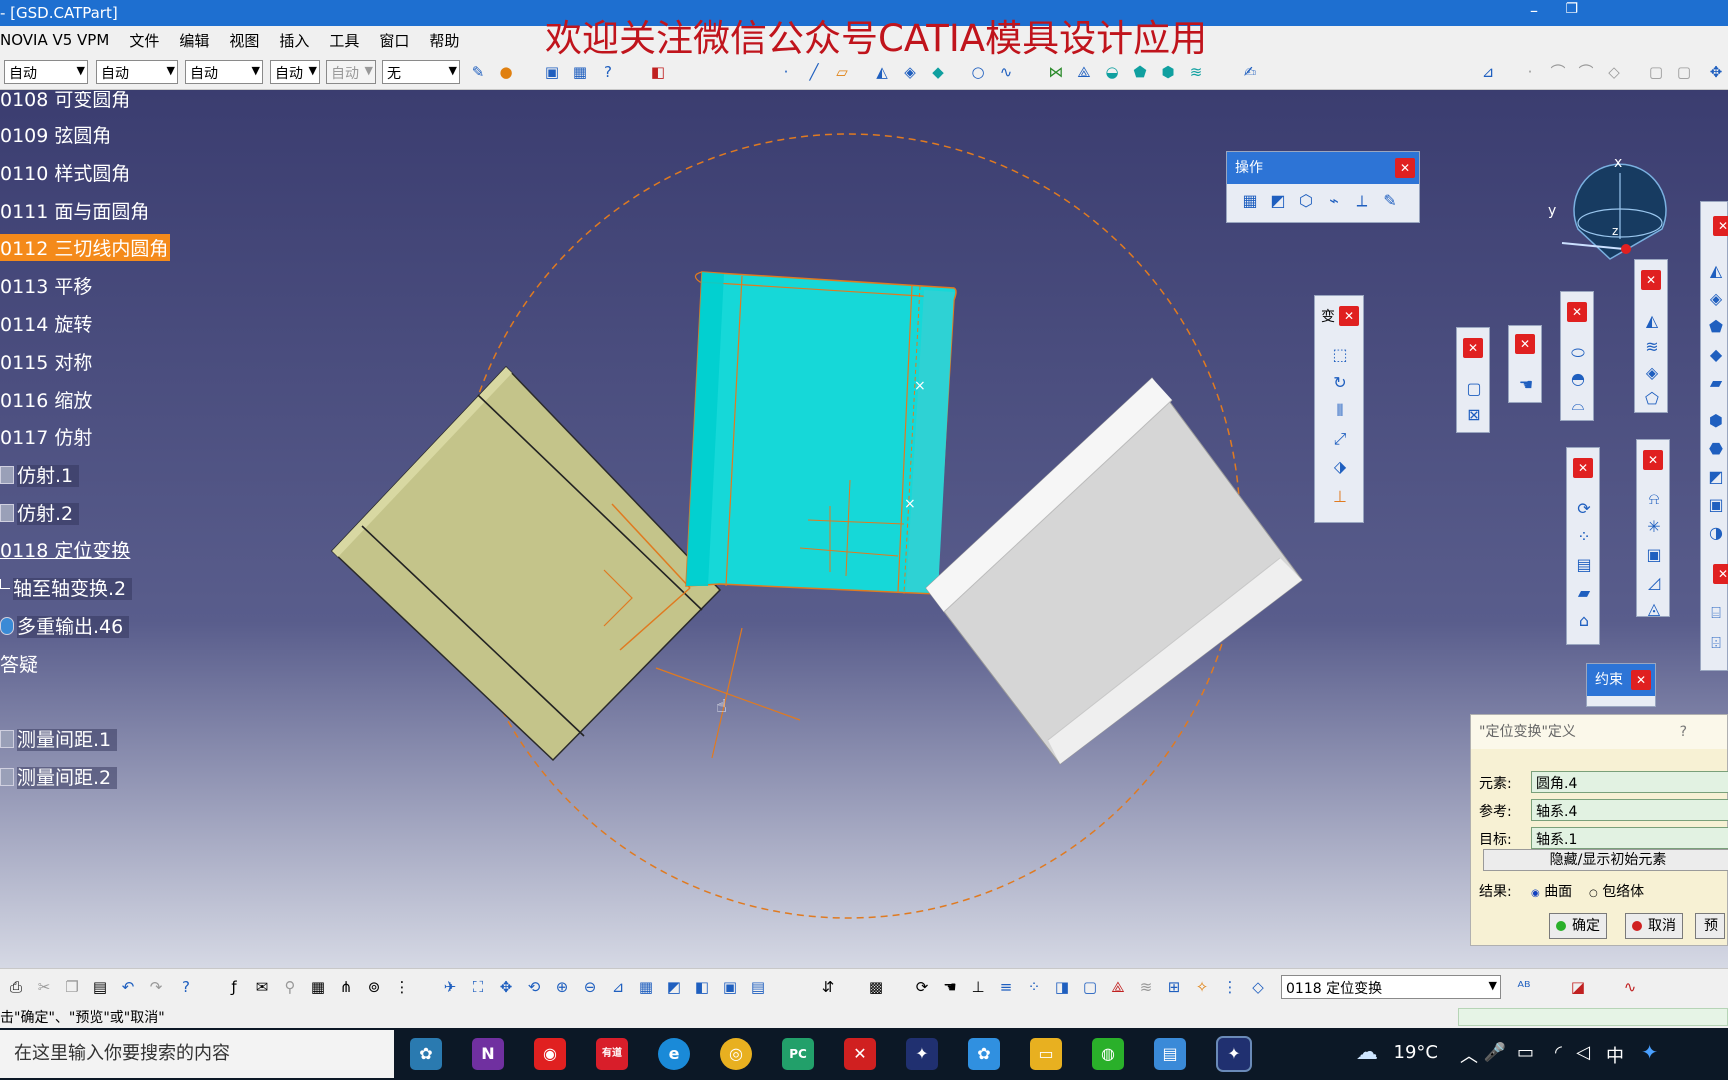 The height and width of the screenshot is (1080, 1728). What do you see at coordinates (40, 512) in the screenshot?
I see `tree-item: 仿射.2` at bounding box center [40, 512].